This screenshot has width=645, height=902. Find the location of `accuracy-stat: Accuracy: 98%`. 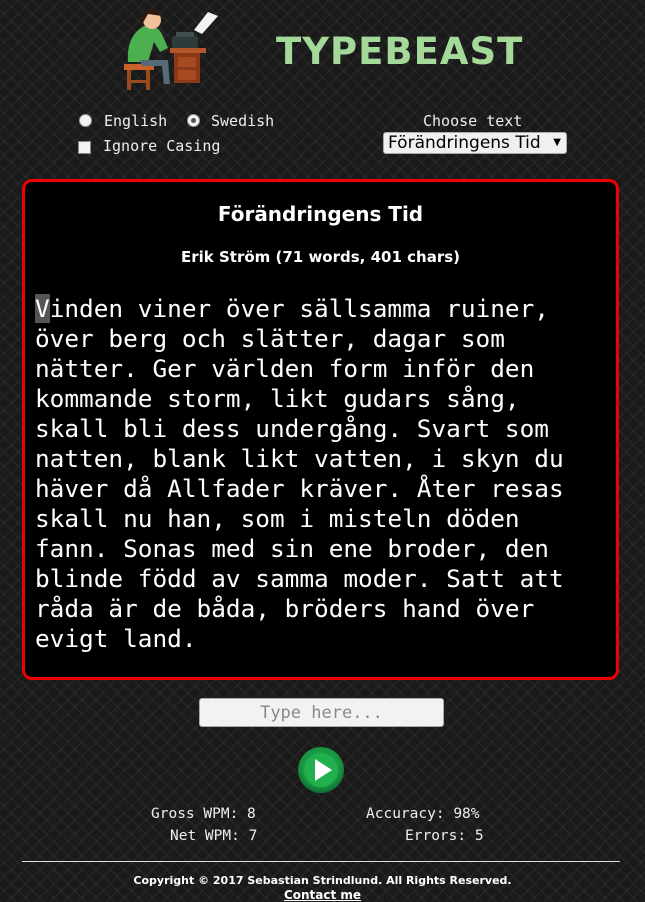

accuracy-stat: Accuracy: 98% is located at coordinates (423, 814).